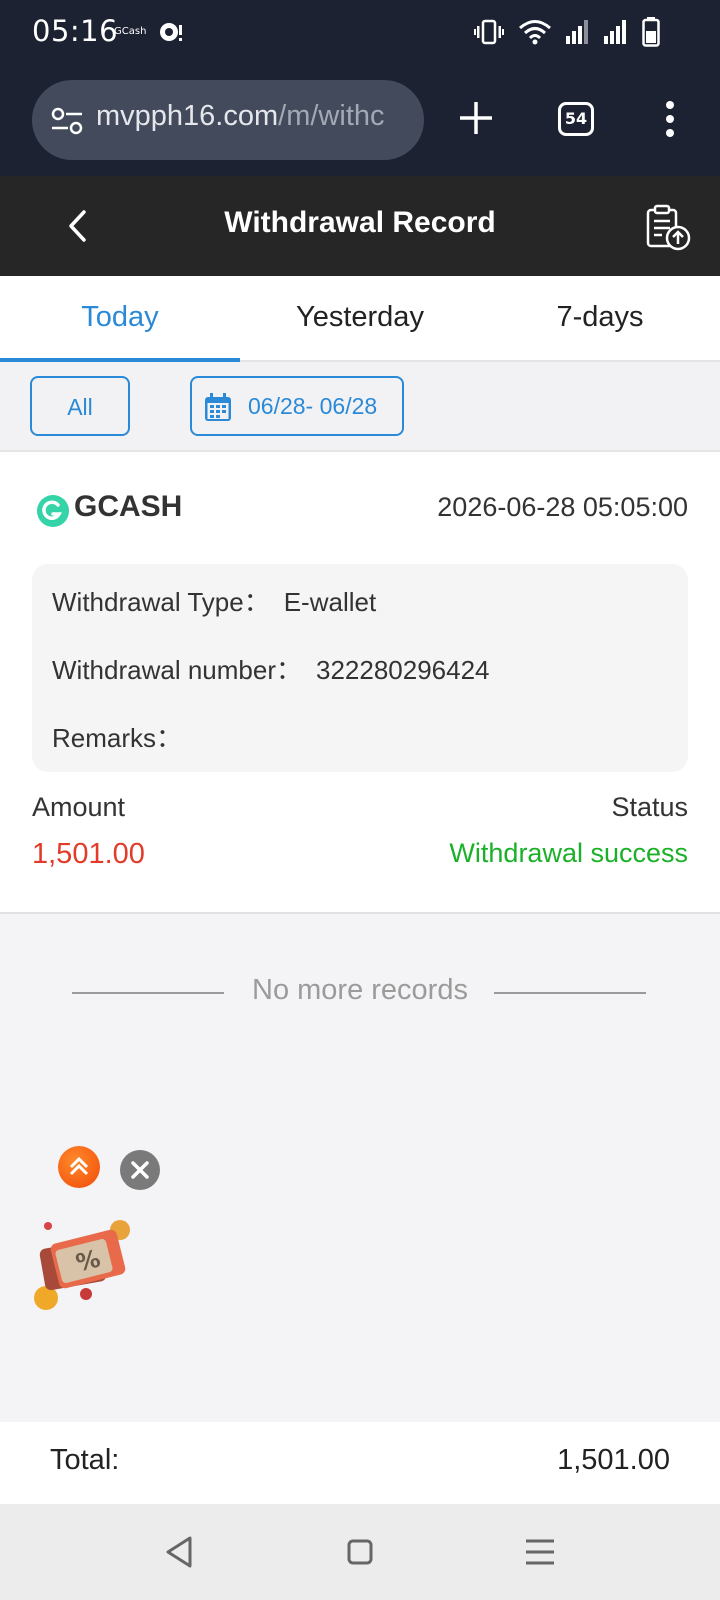 This screenshot has height=1600, width=720. What do you see at coordinates (67, 121) in the screenshot?
I see `tune-icon` at bounding box center [67, 121].